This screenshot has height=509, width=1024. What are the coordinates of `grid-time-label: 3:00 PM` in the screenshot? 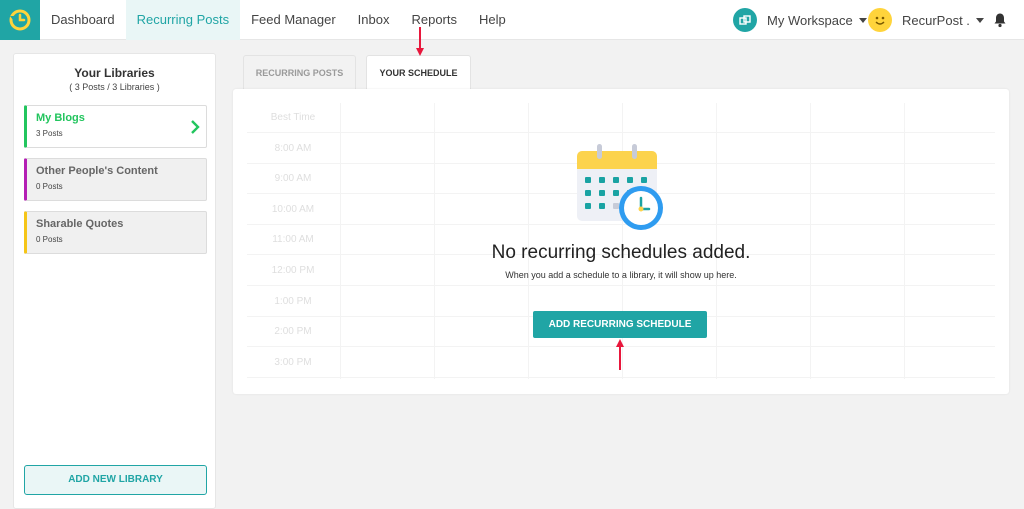 It's located at (293, 362).